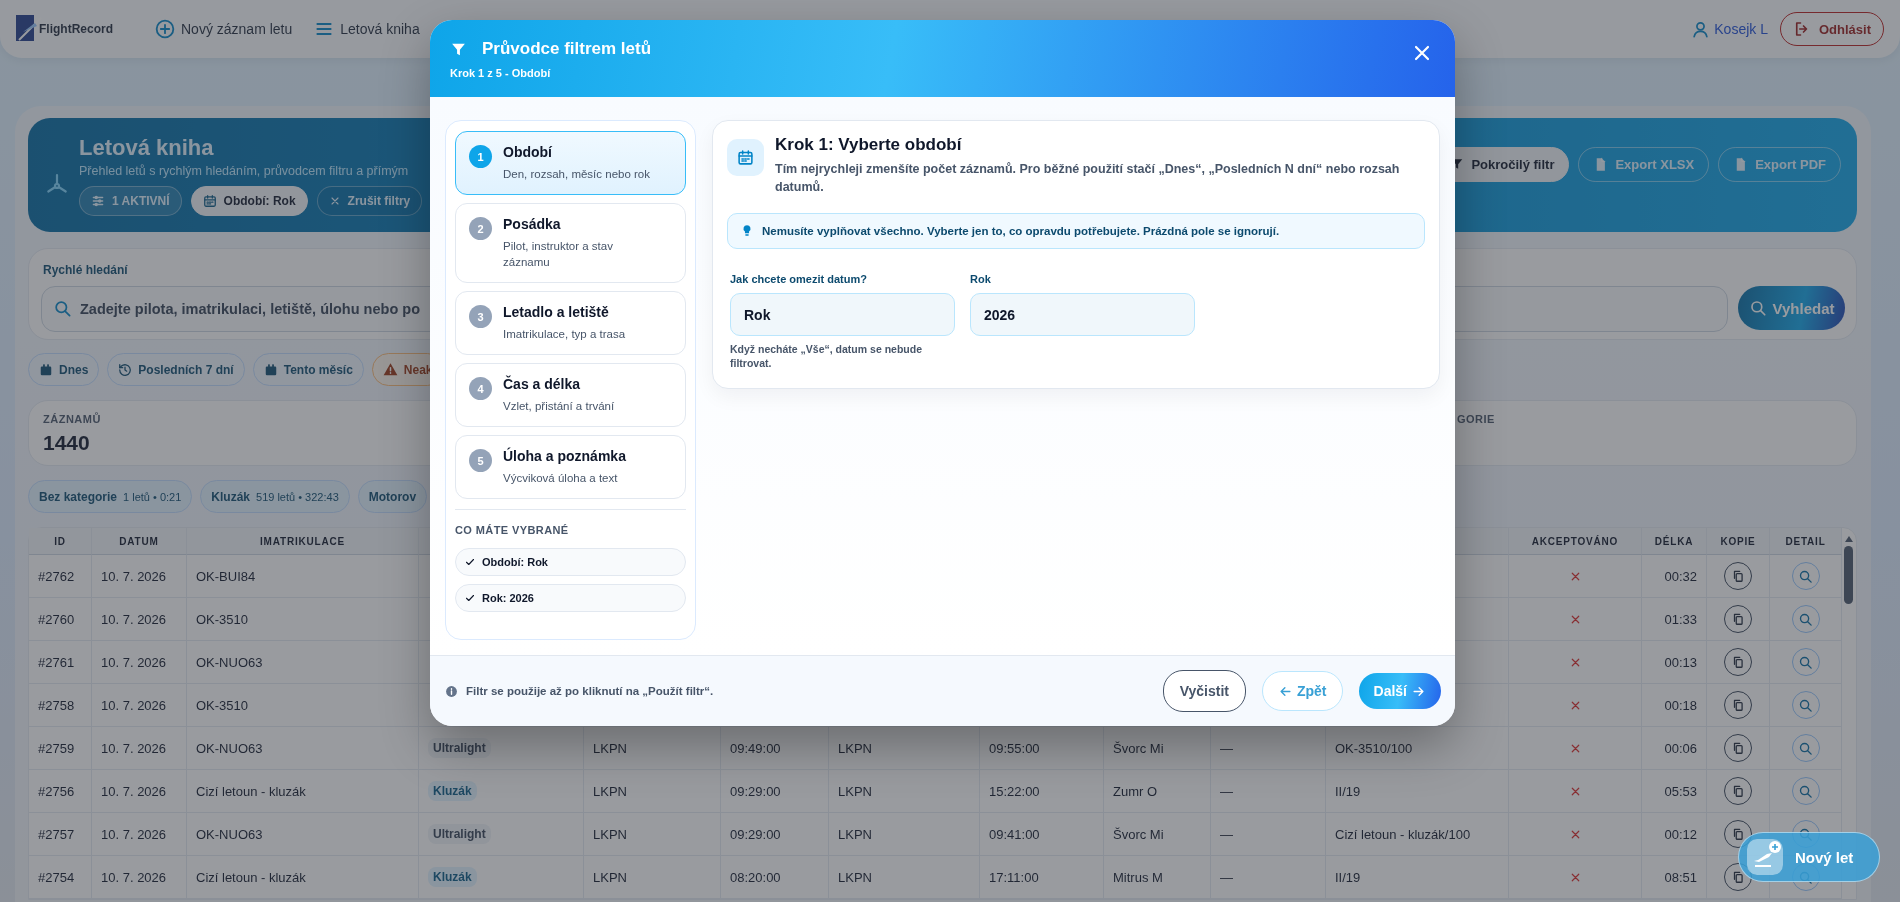 Image resolution: width=1900 pixels, height=902 pixels. I want to click on table-cell: —, so click(1268, 834).